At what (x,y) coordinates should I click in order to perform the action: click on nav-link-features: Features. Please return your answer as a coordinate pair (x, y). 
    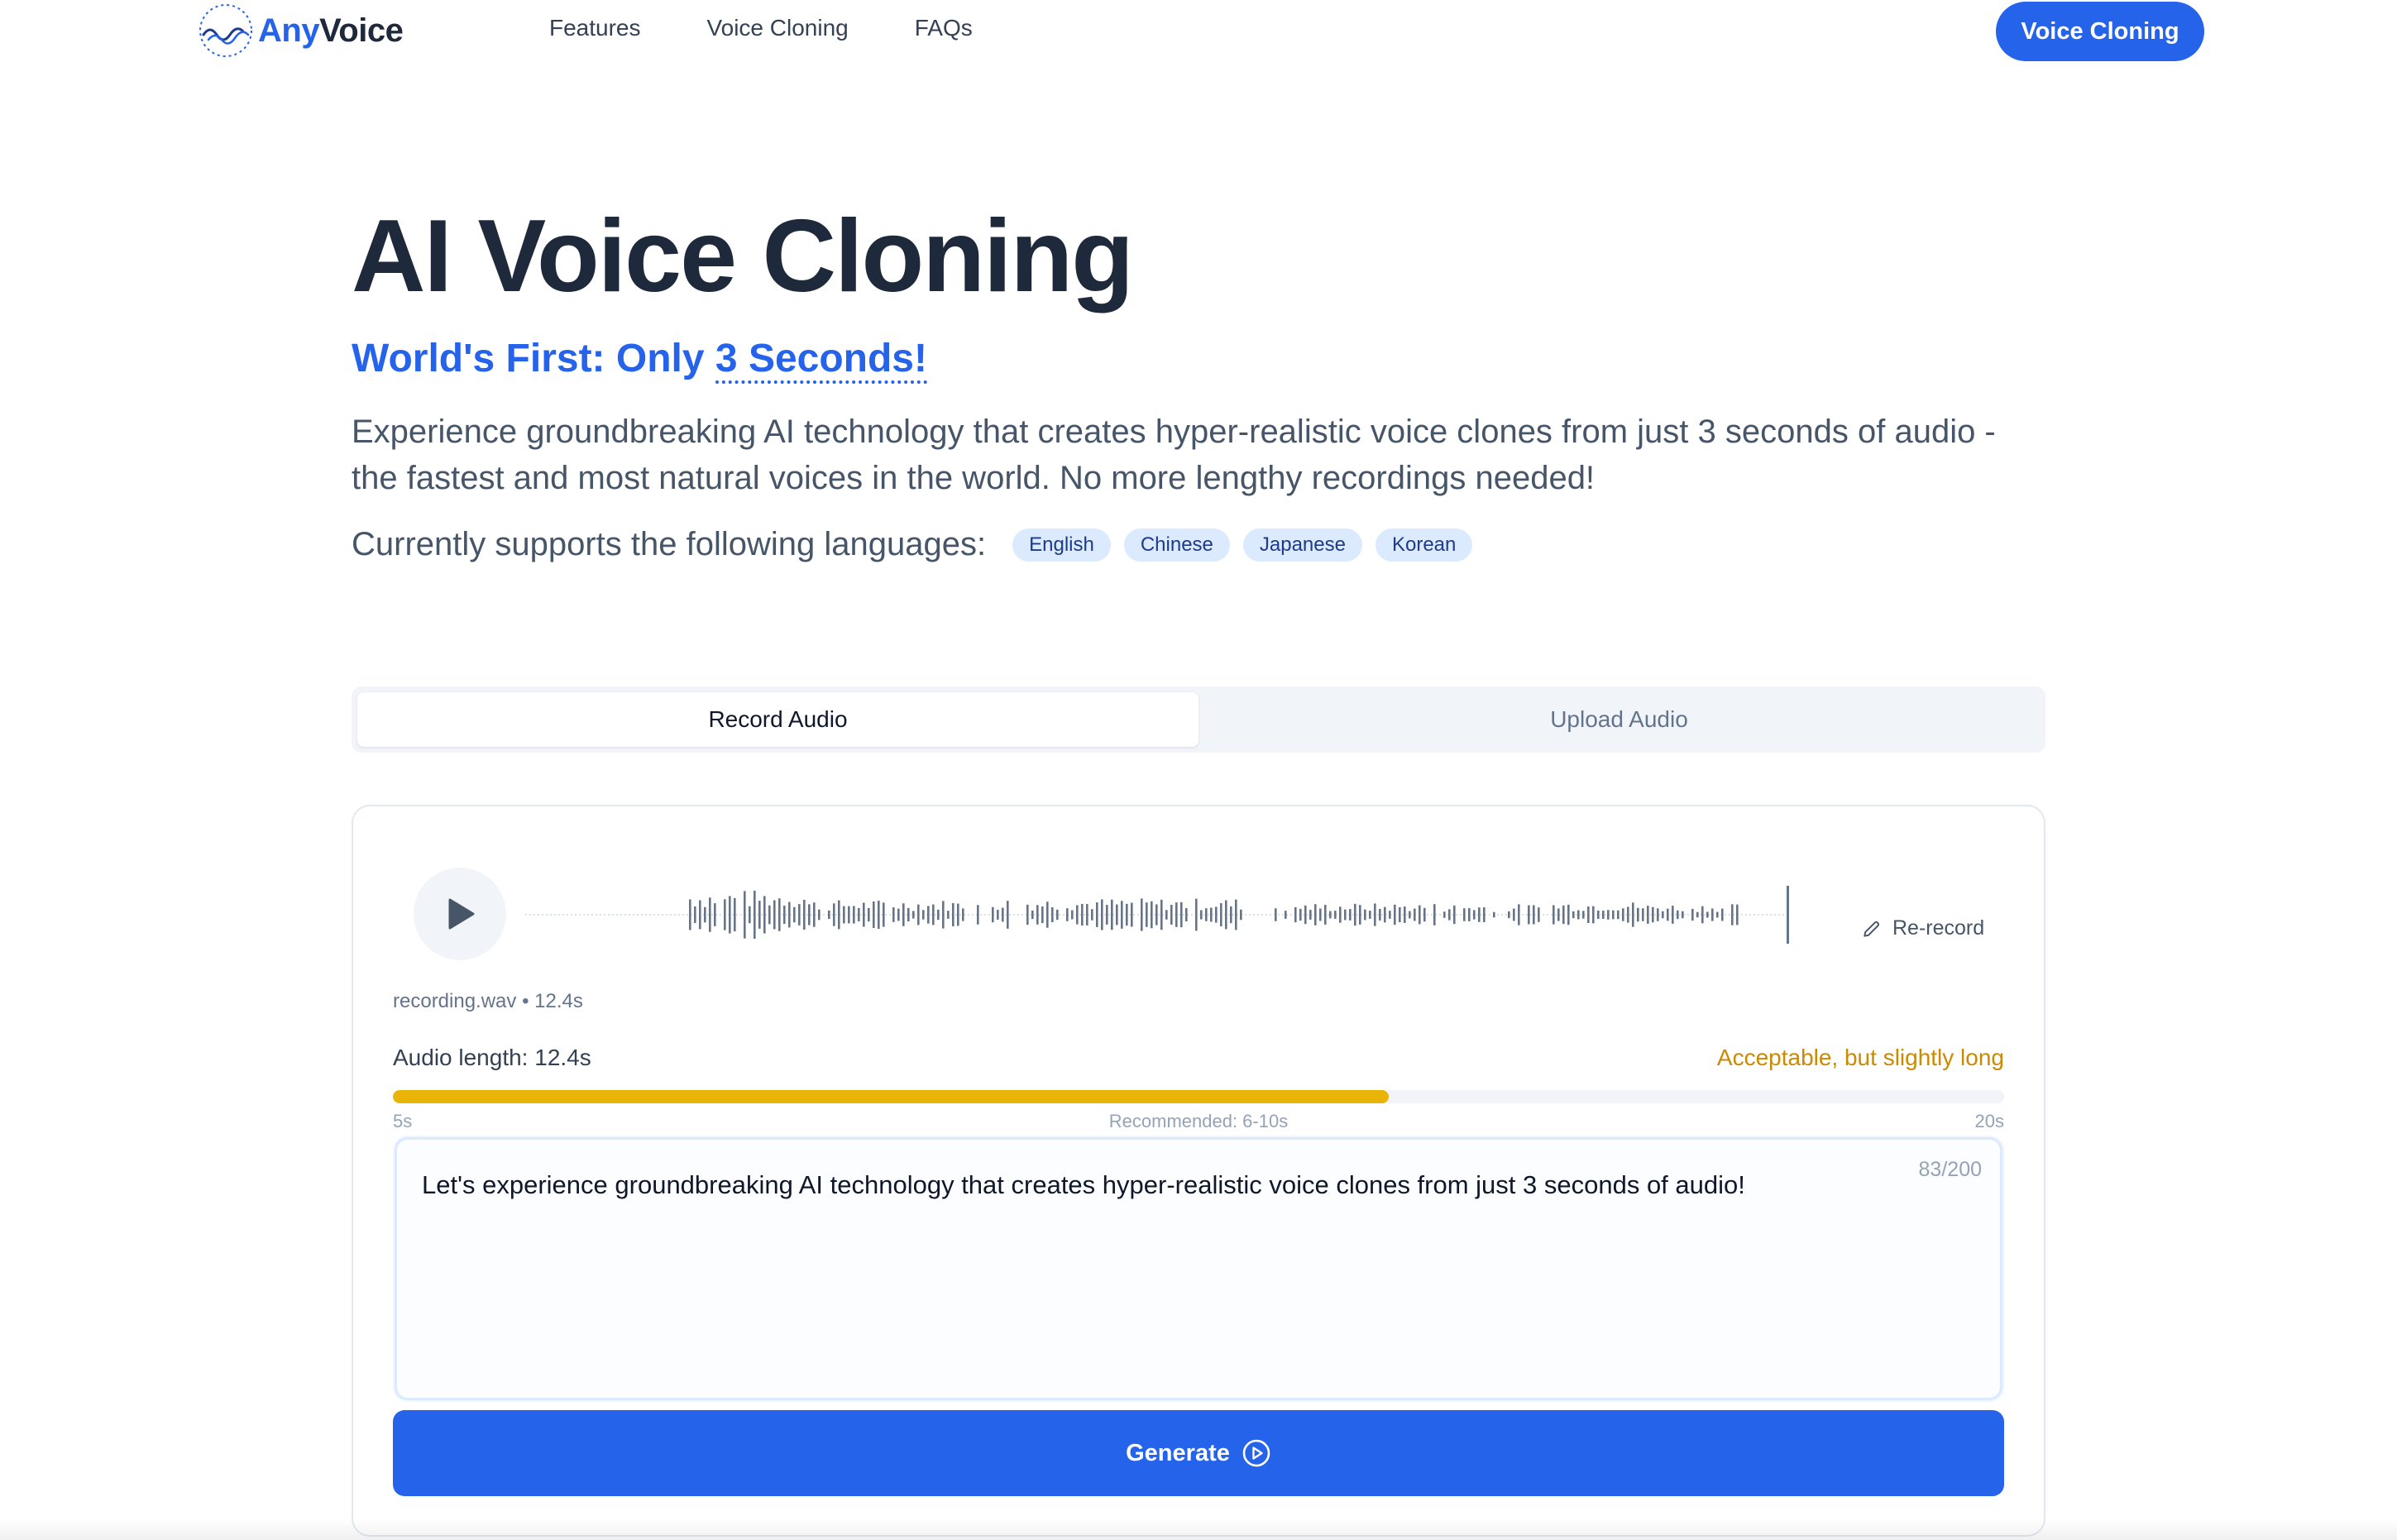
    Looking at the image, I should click on (595, 28).